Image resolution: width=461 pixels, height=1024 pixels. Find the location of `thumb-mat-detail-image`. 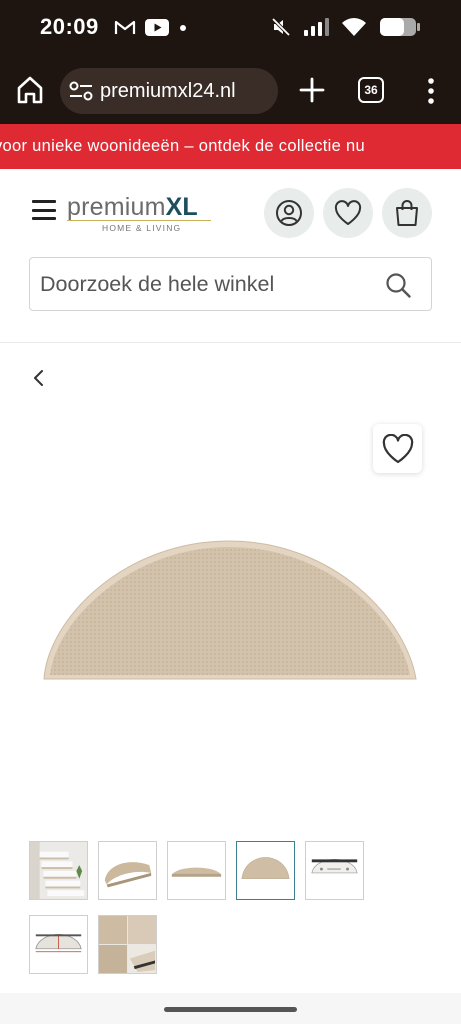

thumb-mat-detail-image is located at coordinates (127, 944).